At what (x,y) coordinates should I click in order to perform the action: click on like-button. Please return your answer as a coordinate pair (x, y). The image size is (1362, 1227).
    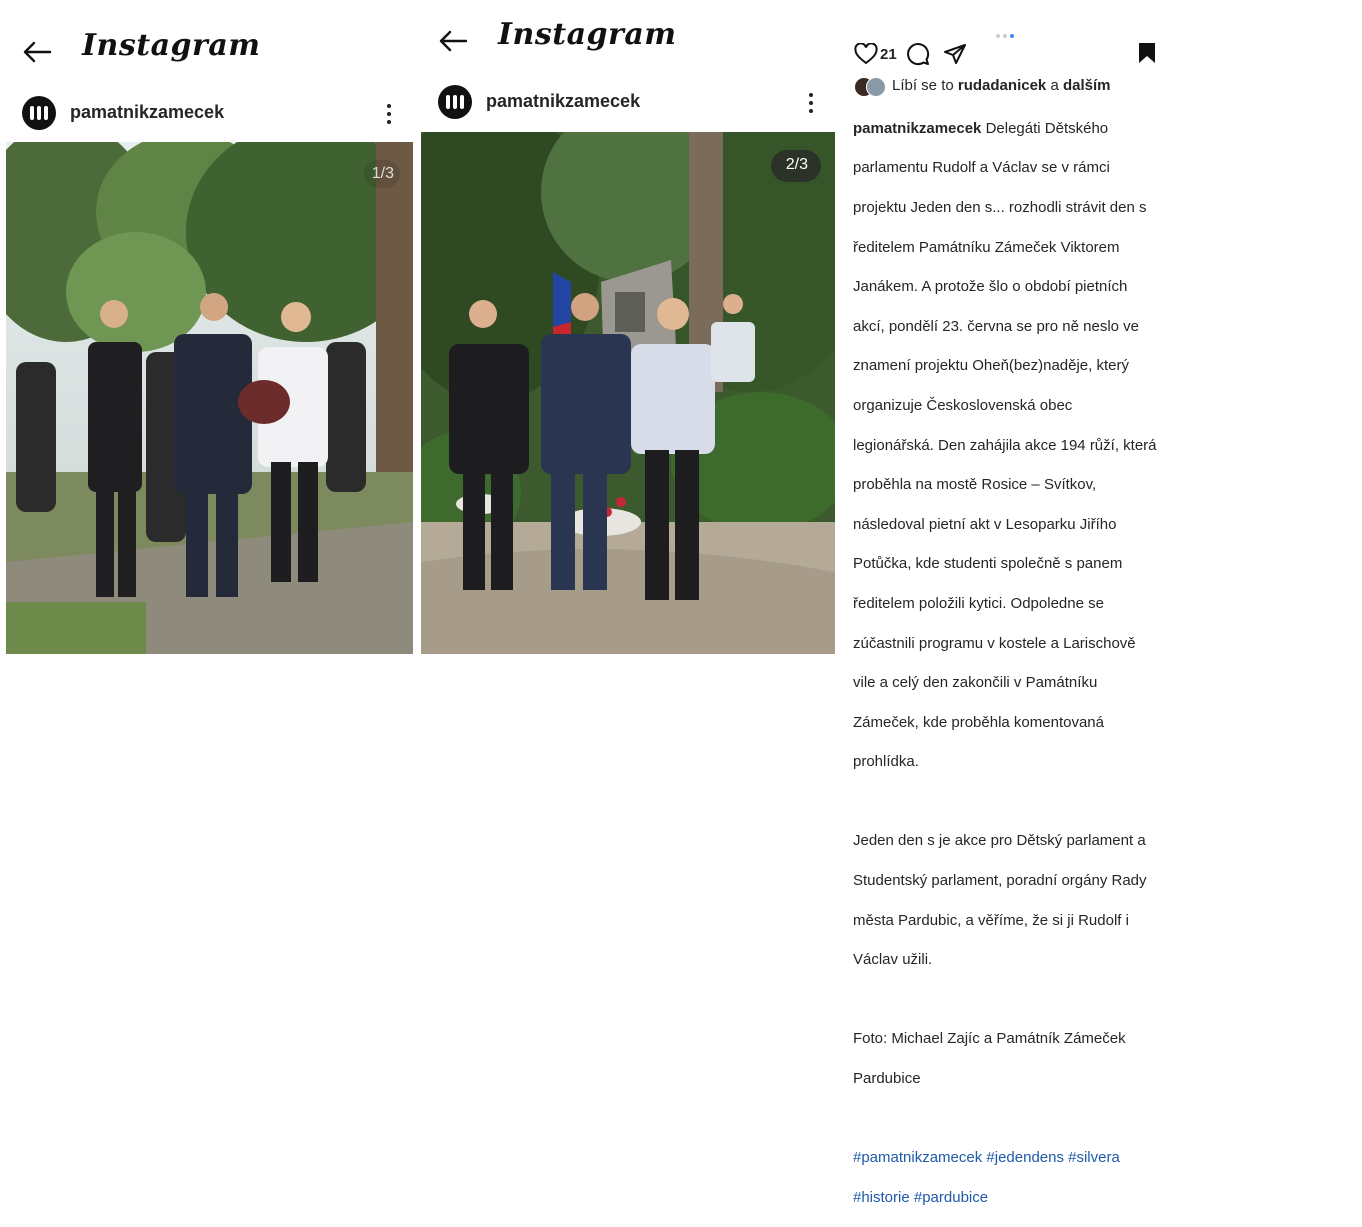
    Looking at the image, I should click on (866, 56).